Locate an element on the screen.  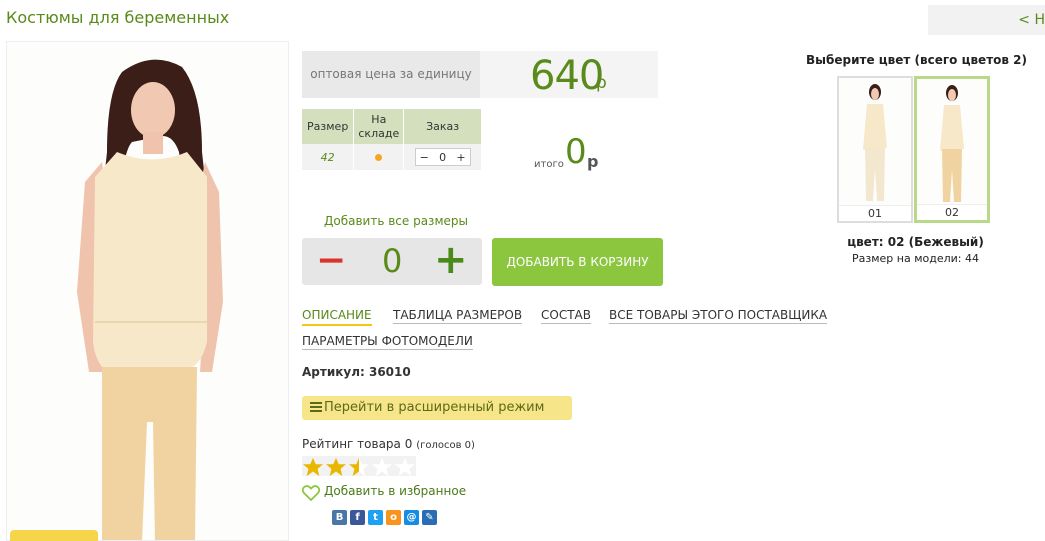
rating-stars is located at coordinates (359, 466).